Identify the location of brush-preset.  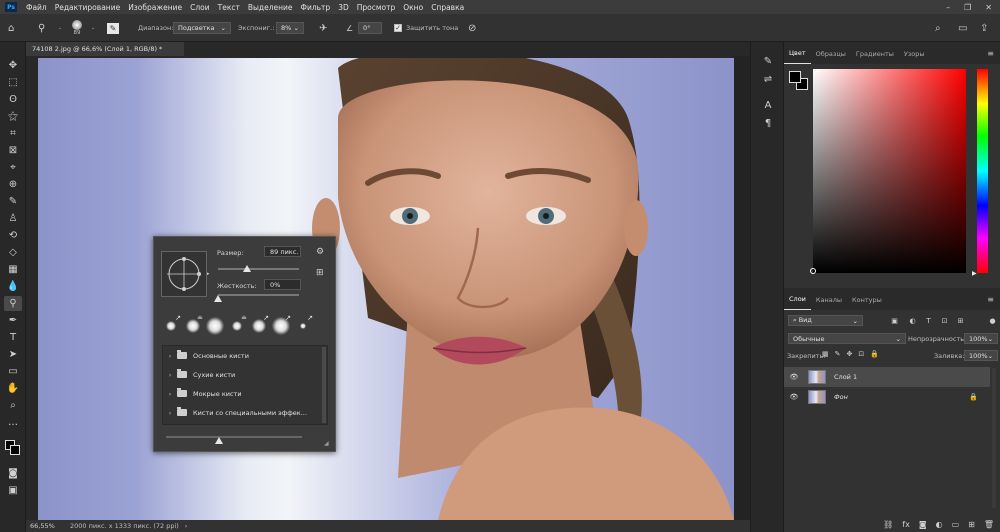
(215, 326).